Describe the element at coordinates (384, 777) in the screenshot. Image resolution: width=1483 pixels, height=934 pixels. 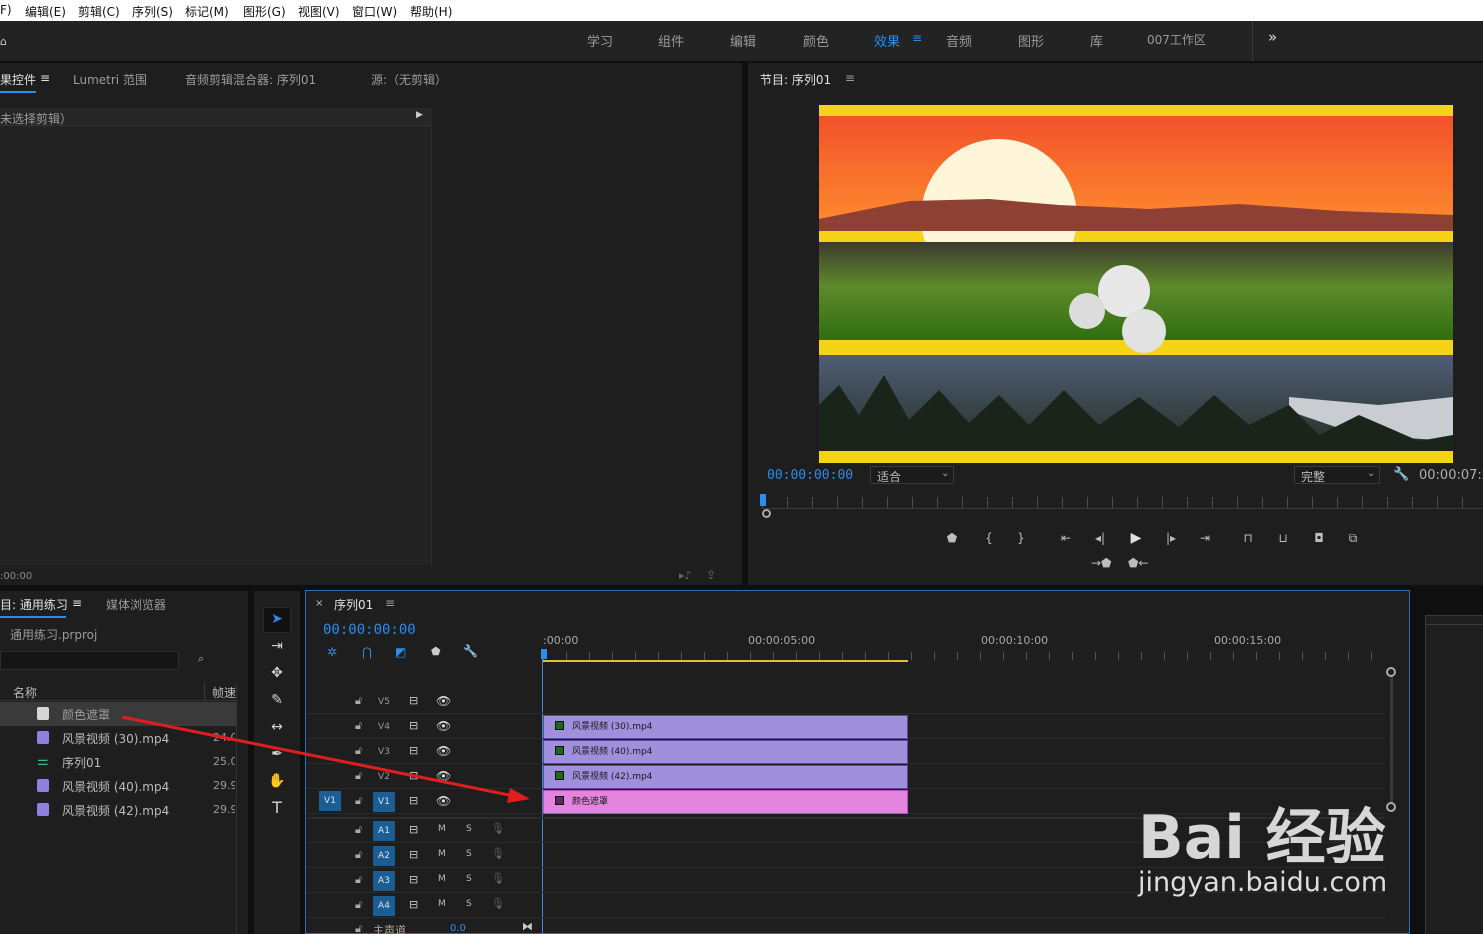
I see `track-label-v2: V2` at that location.